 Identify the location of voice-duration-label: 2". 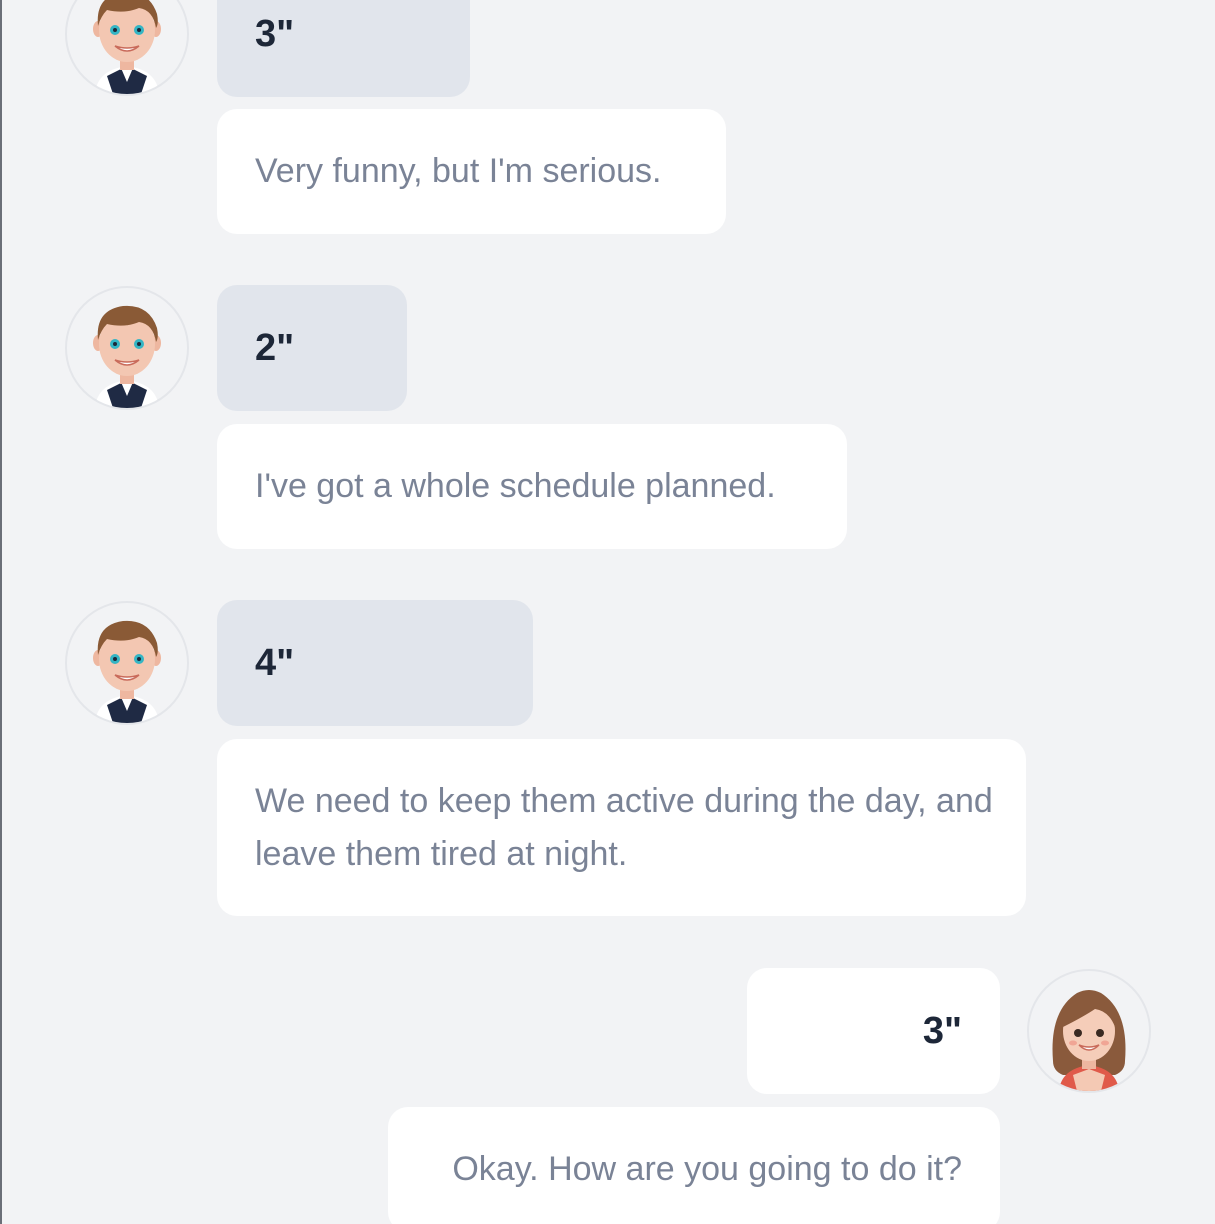
(275, 347).